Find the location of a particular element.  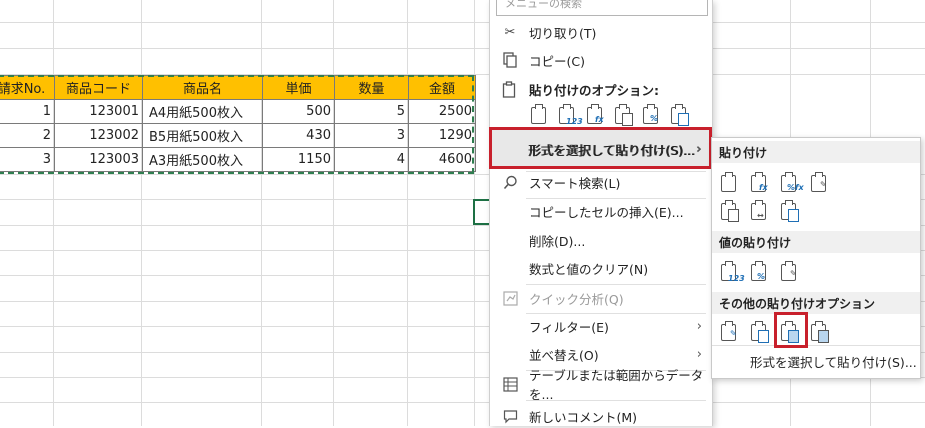

header-cell: 数量 is located at coordinates (371, 87).